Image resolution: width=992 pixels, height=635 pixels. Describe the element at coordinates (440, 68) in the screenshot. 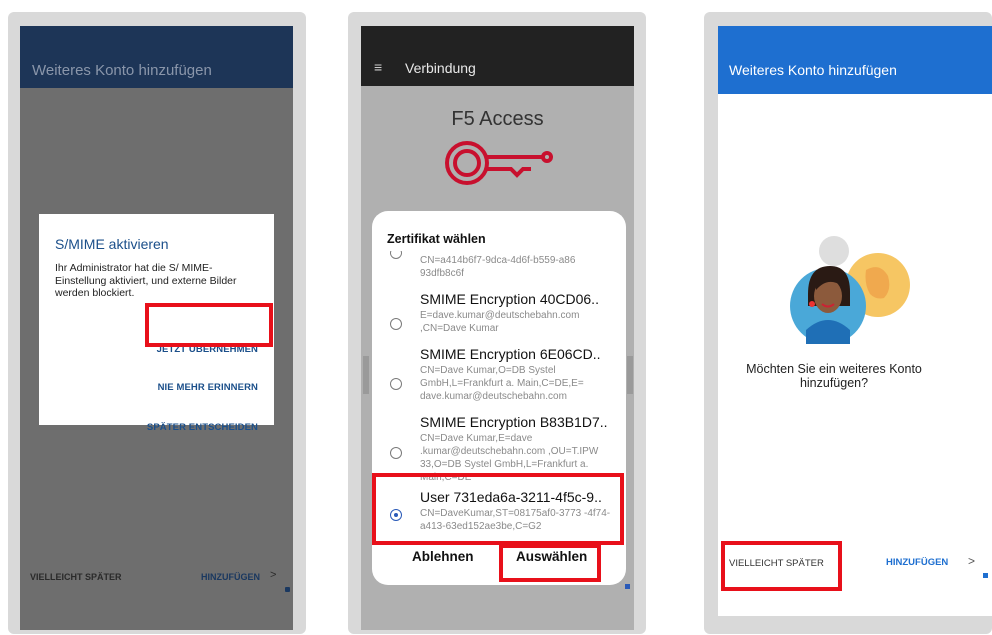

I see `panel2-title: Verbindung` at that location.